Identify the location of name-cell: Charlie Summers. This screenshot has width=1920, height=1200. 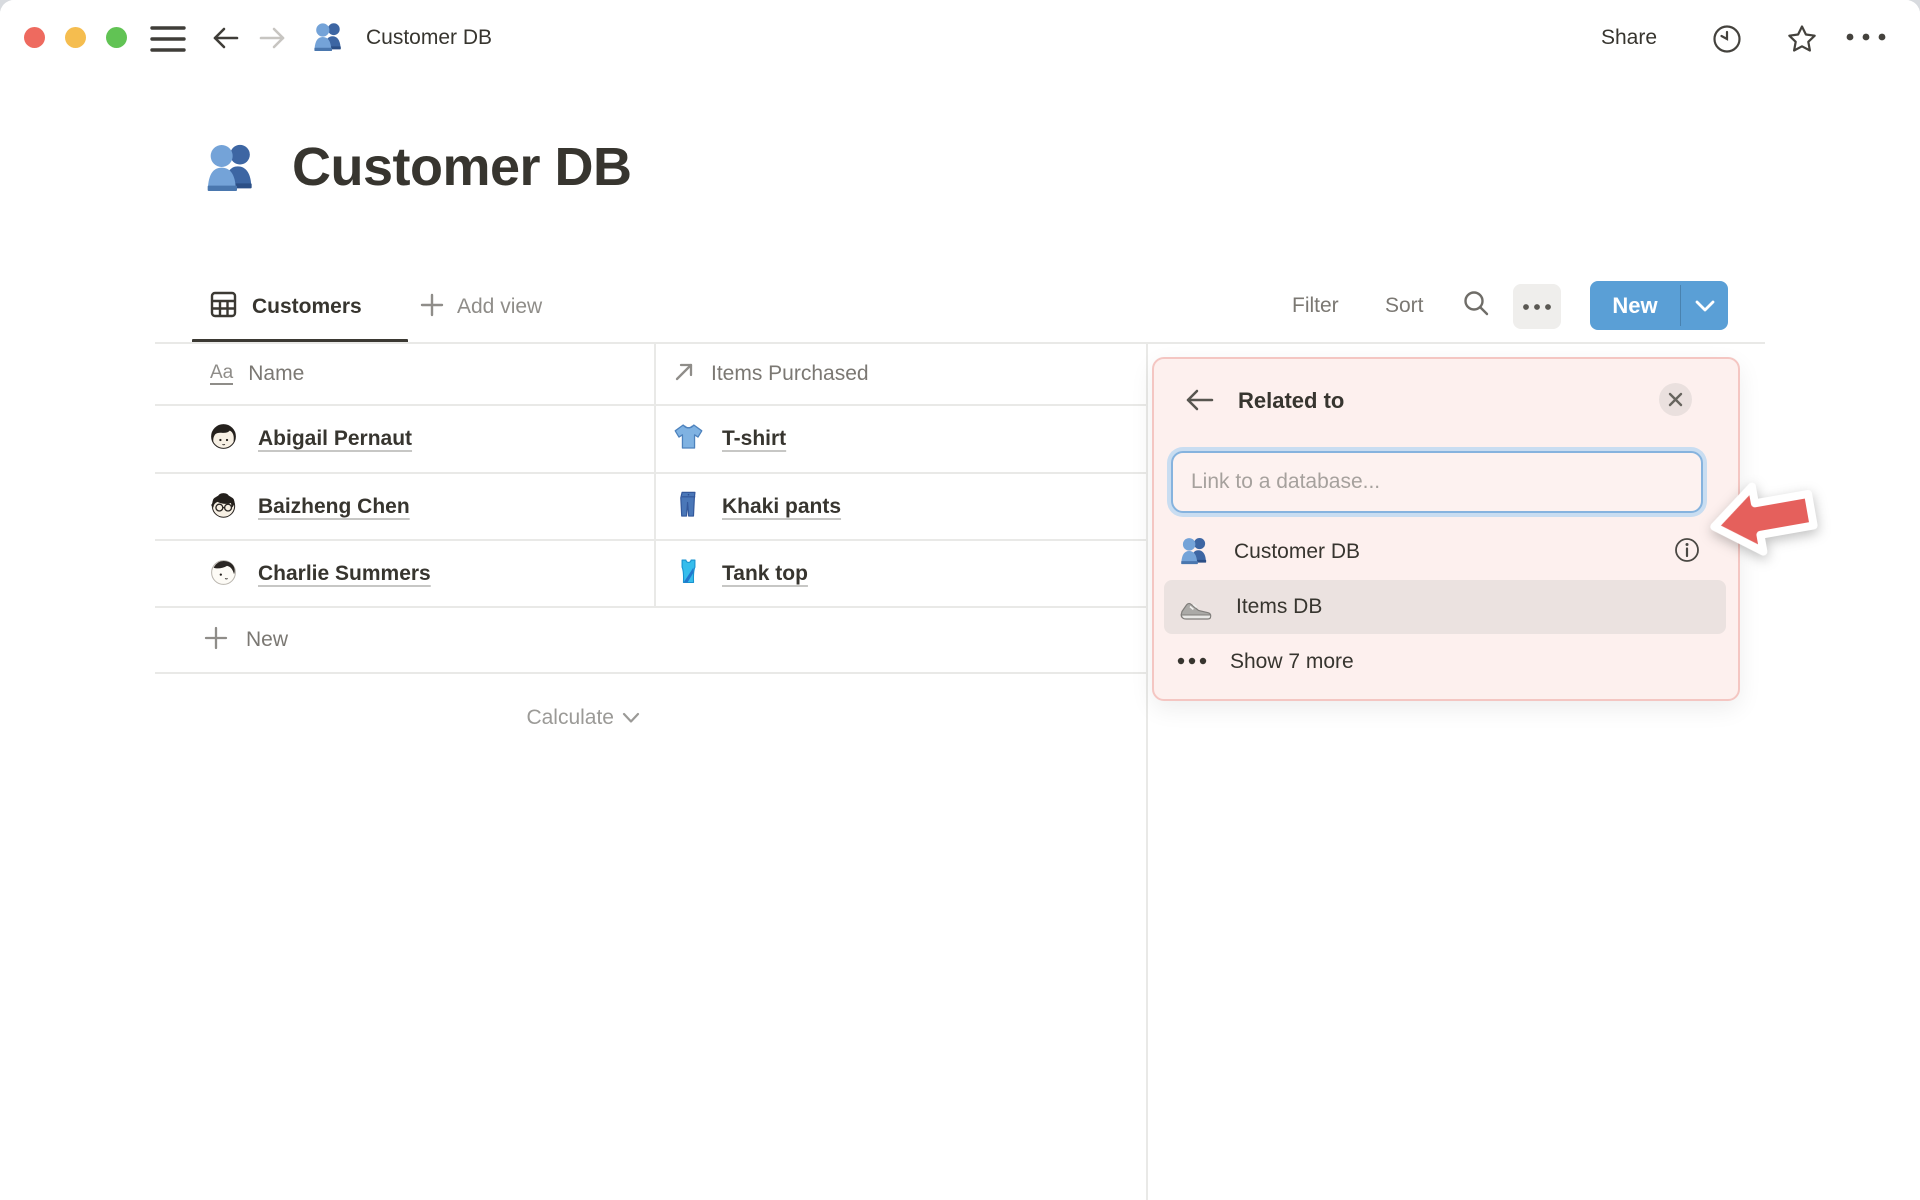
(319, 574).